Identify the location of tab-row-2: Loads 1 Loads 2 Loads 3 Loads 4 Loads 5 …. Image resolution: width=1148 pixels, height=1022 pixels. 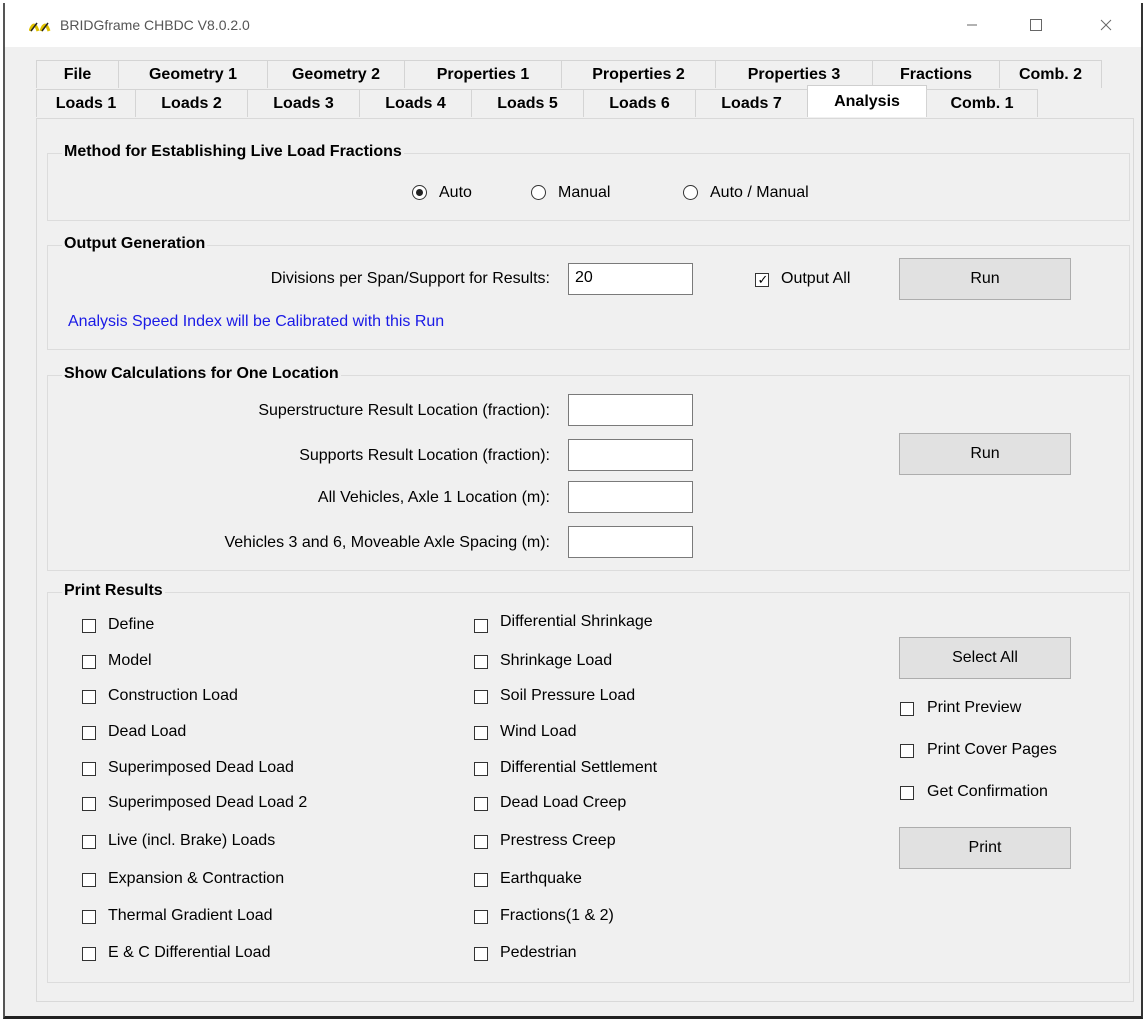
(537, 101).